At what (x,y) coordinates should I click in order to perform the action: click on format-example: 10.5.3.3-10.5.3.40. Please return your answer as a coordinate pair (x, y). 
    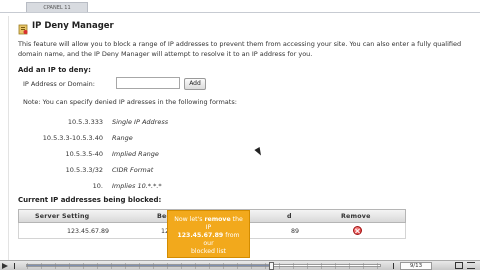
    Looking at the image, I should click on (72, 138).